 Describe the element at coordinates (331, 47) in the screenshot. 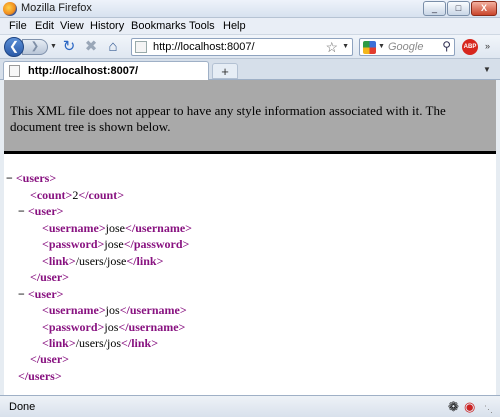

I see `bookmark-star-icon: ☆` at that location.